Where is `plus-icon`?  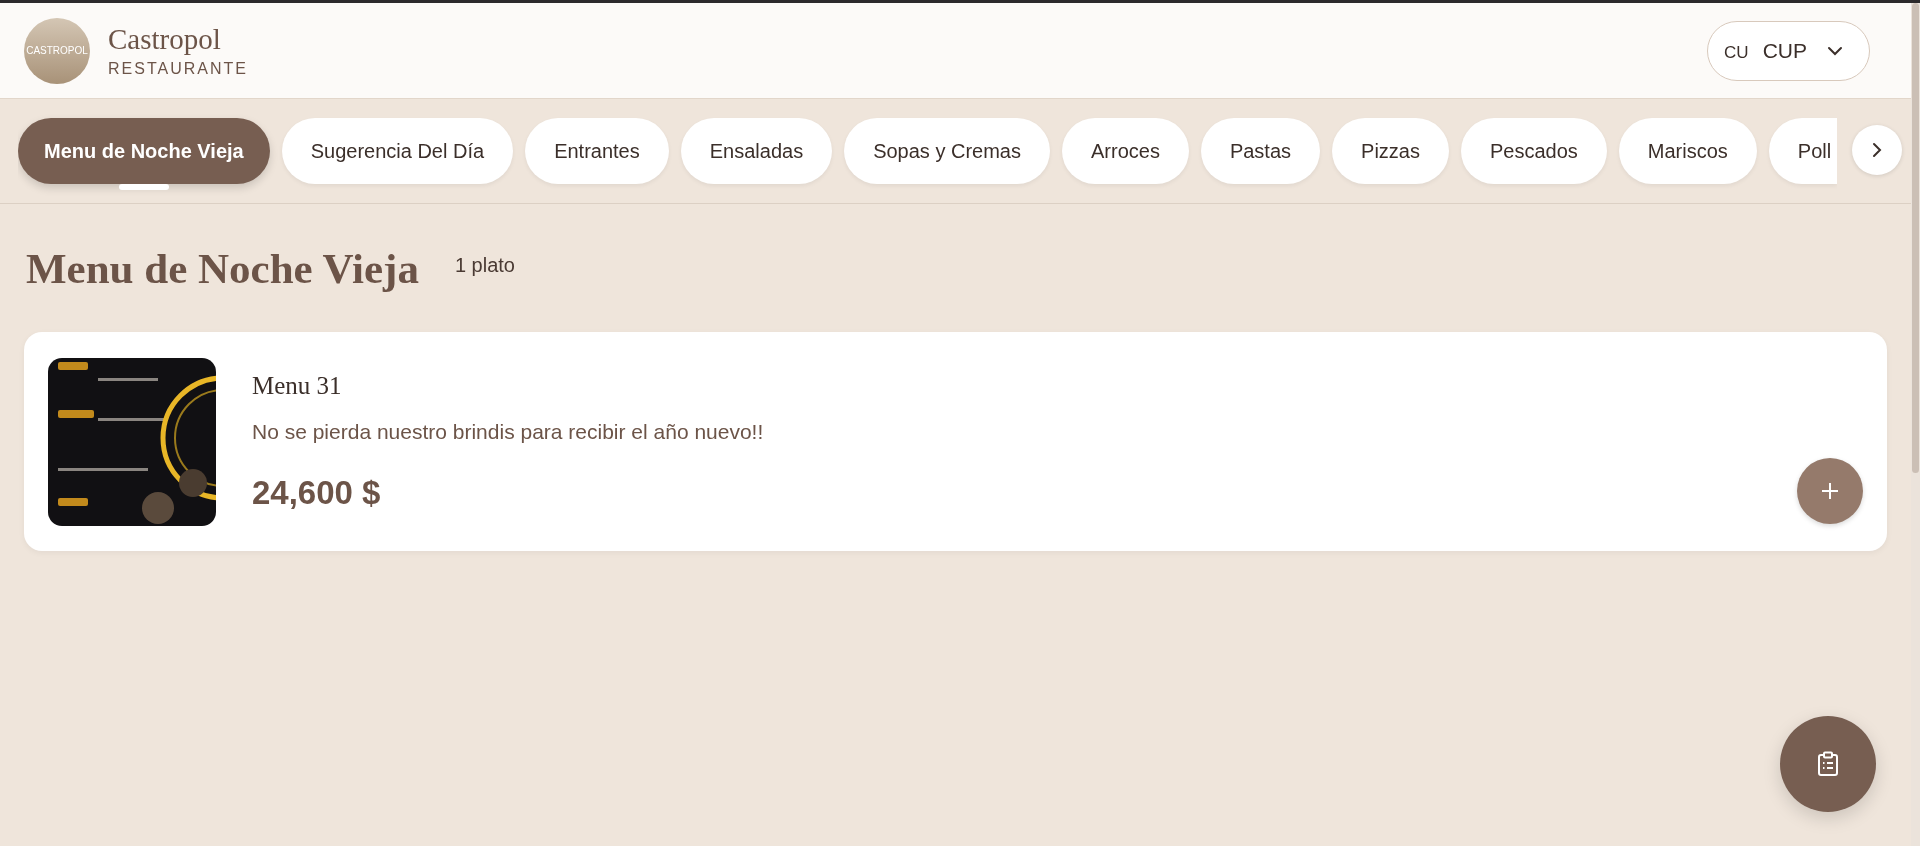
plus-icon is located at coordinates (1830, 491).